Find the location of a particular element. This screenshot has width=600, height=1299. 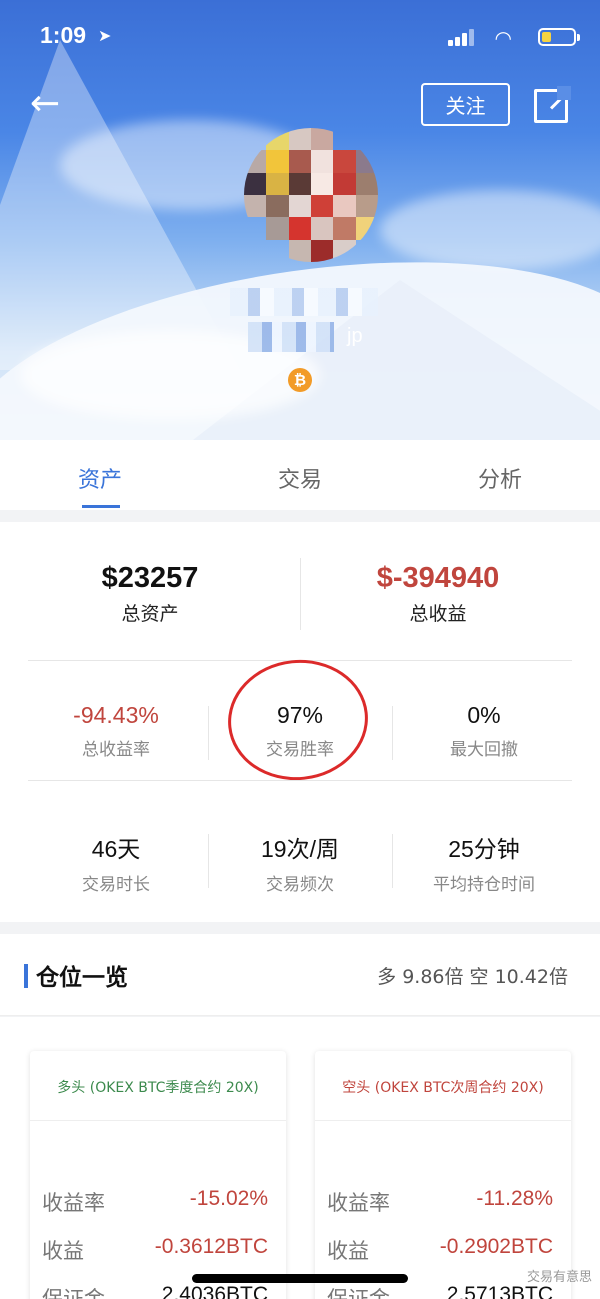

leverage-summary: 多 9.86倍 空 10.42倍 is located at coordinates (472, 977).